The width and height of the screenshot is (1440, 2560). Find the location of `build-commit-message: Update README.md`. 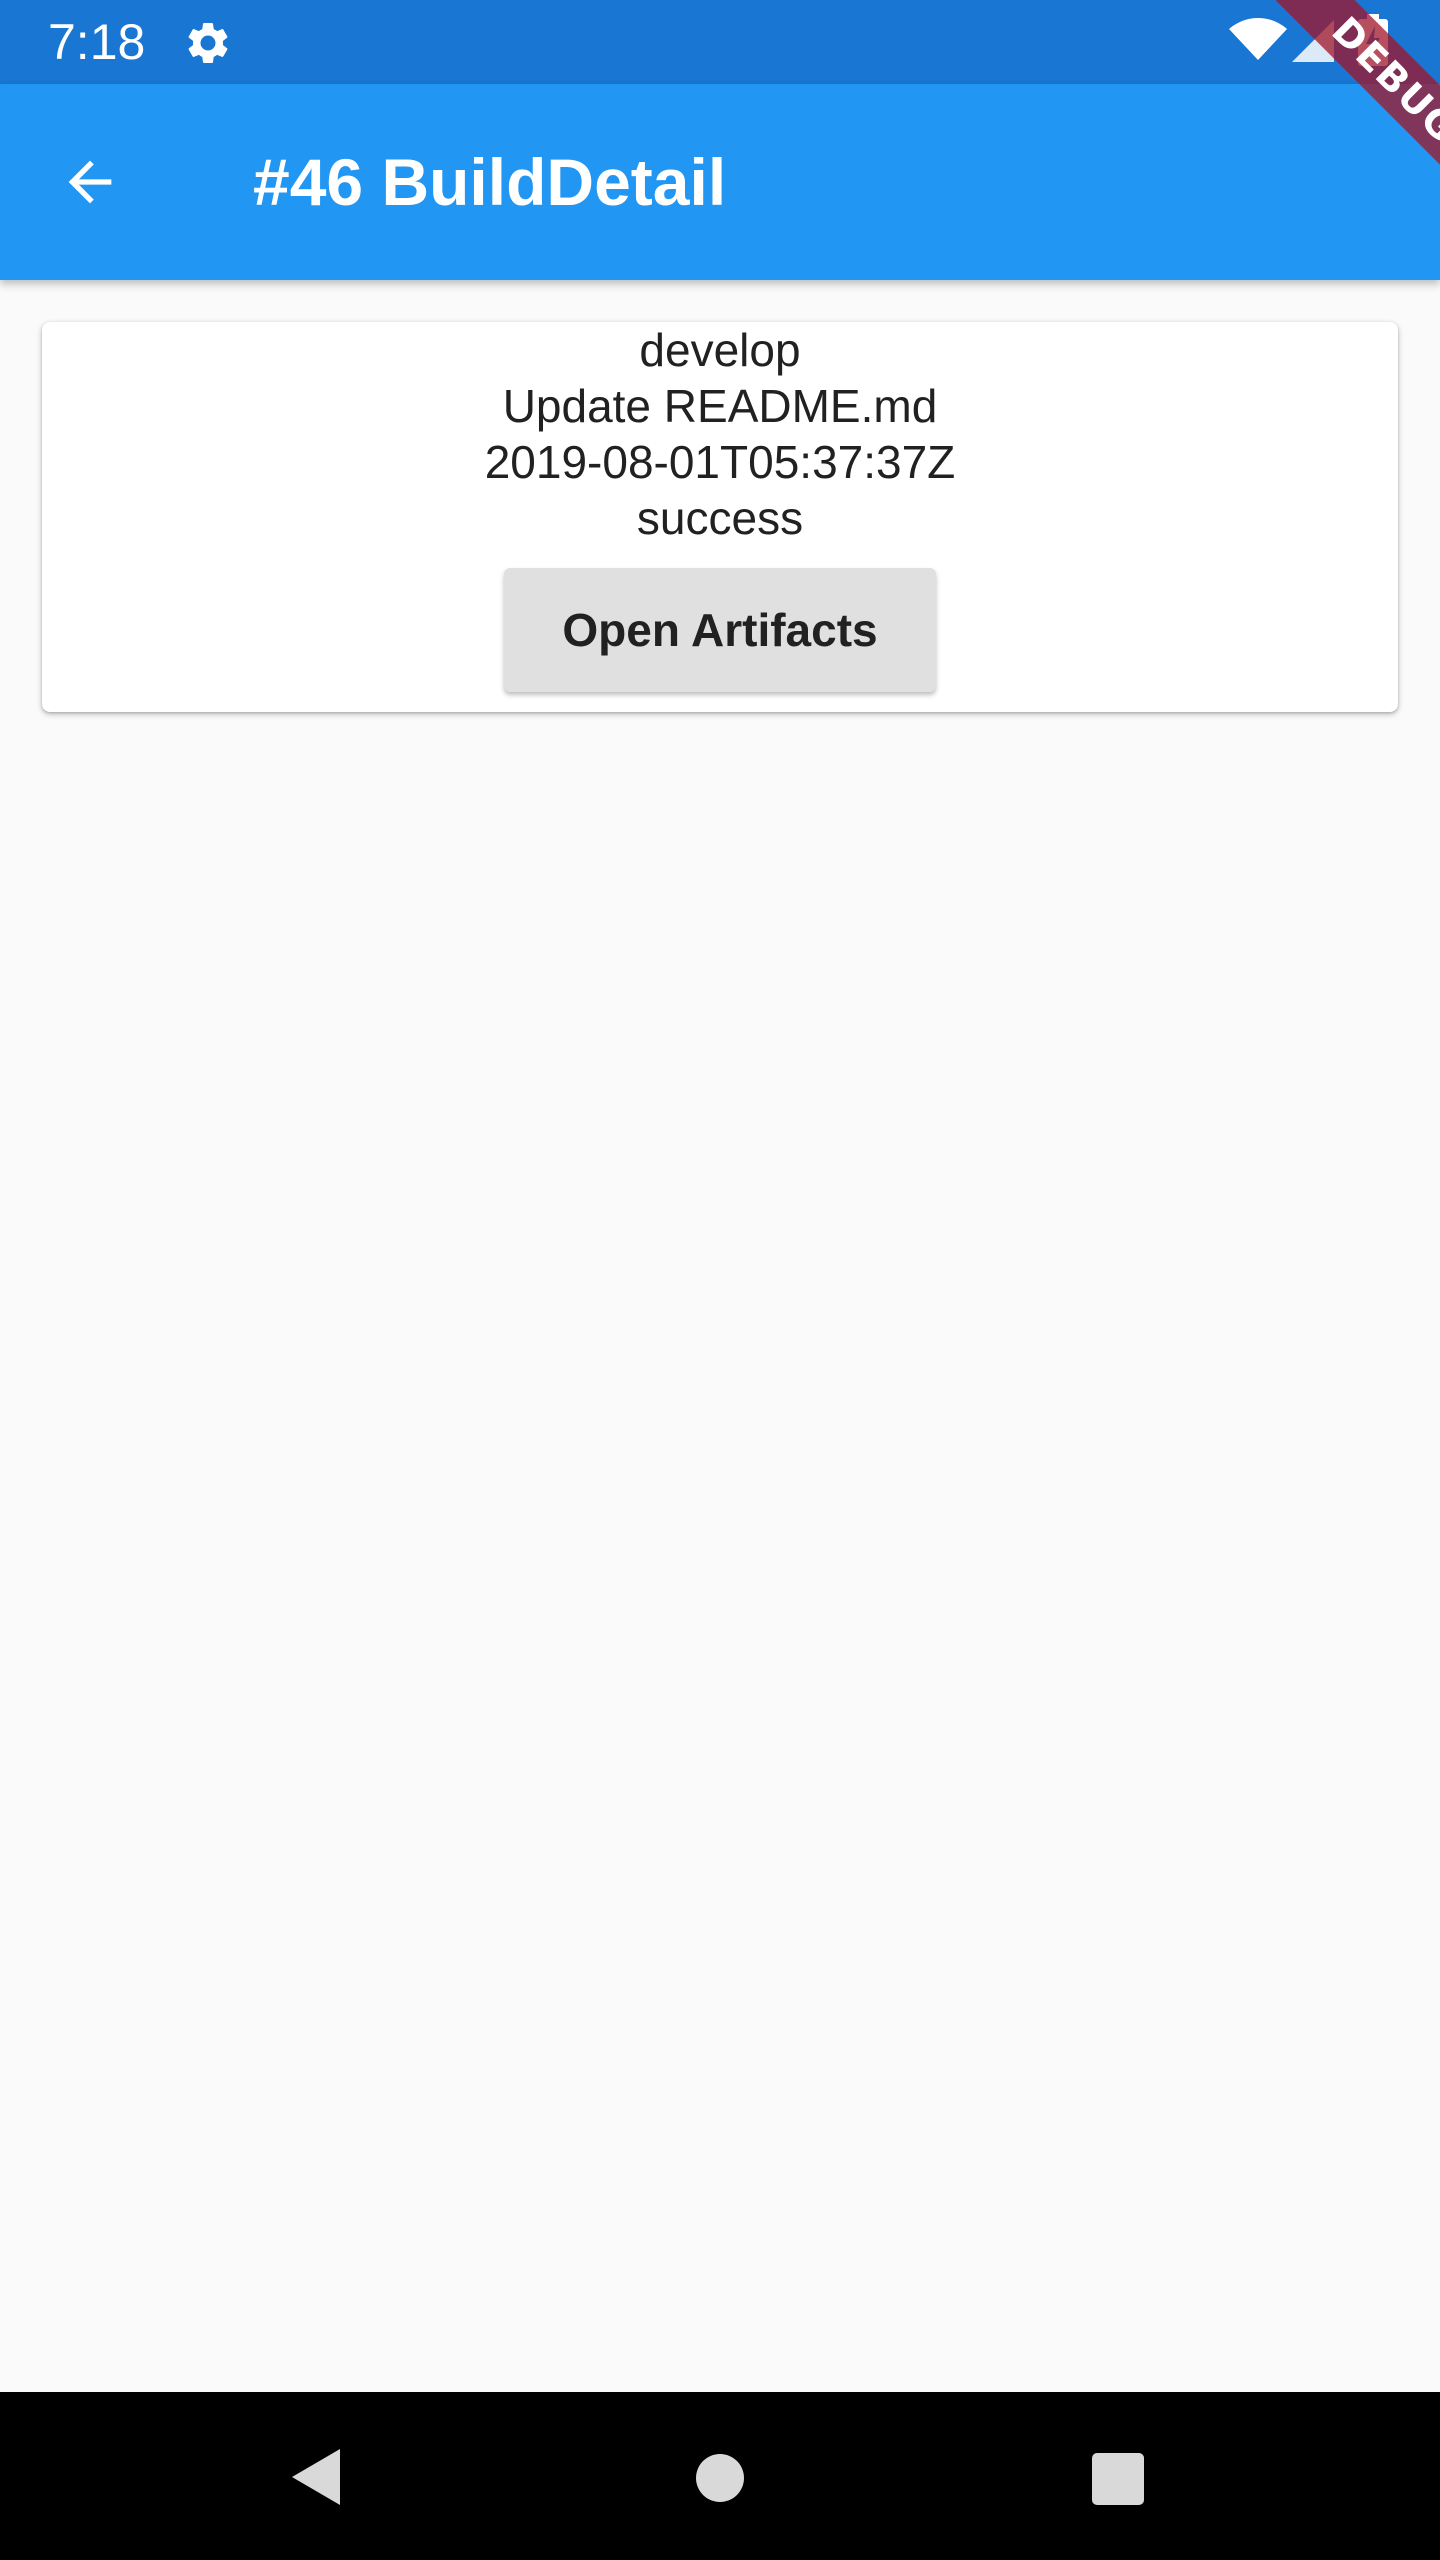

build-commit-message: Update README.md is located at coordinates (720, 406).